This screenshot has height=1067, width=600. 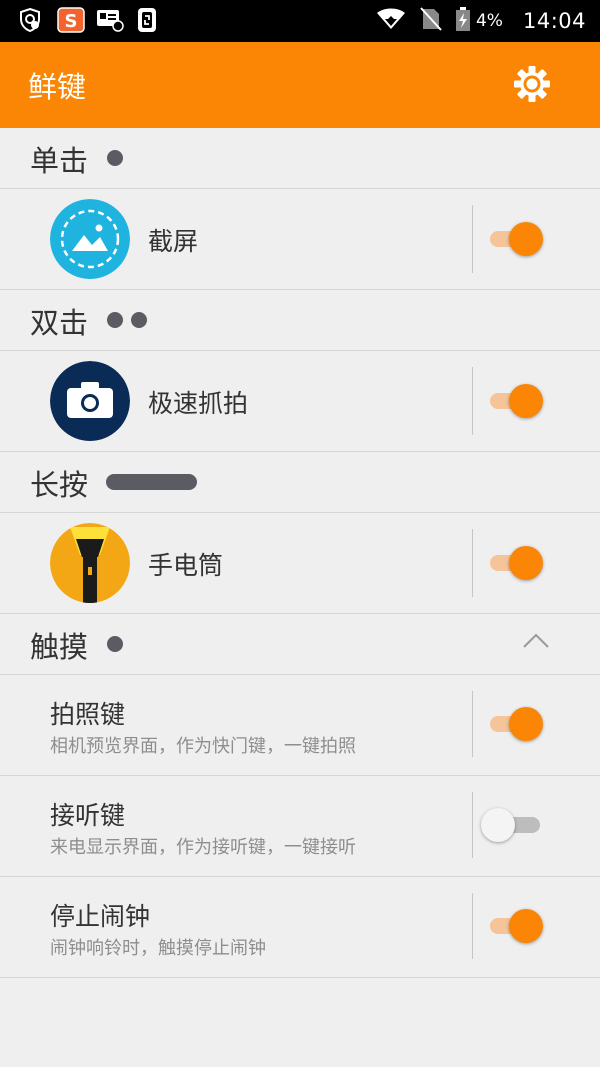 What do you see at coordinates (462, 21) in the screenshot?
I see `battery-charging-icon` at bounding box center [462, 21].